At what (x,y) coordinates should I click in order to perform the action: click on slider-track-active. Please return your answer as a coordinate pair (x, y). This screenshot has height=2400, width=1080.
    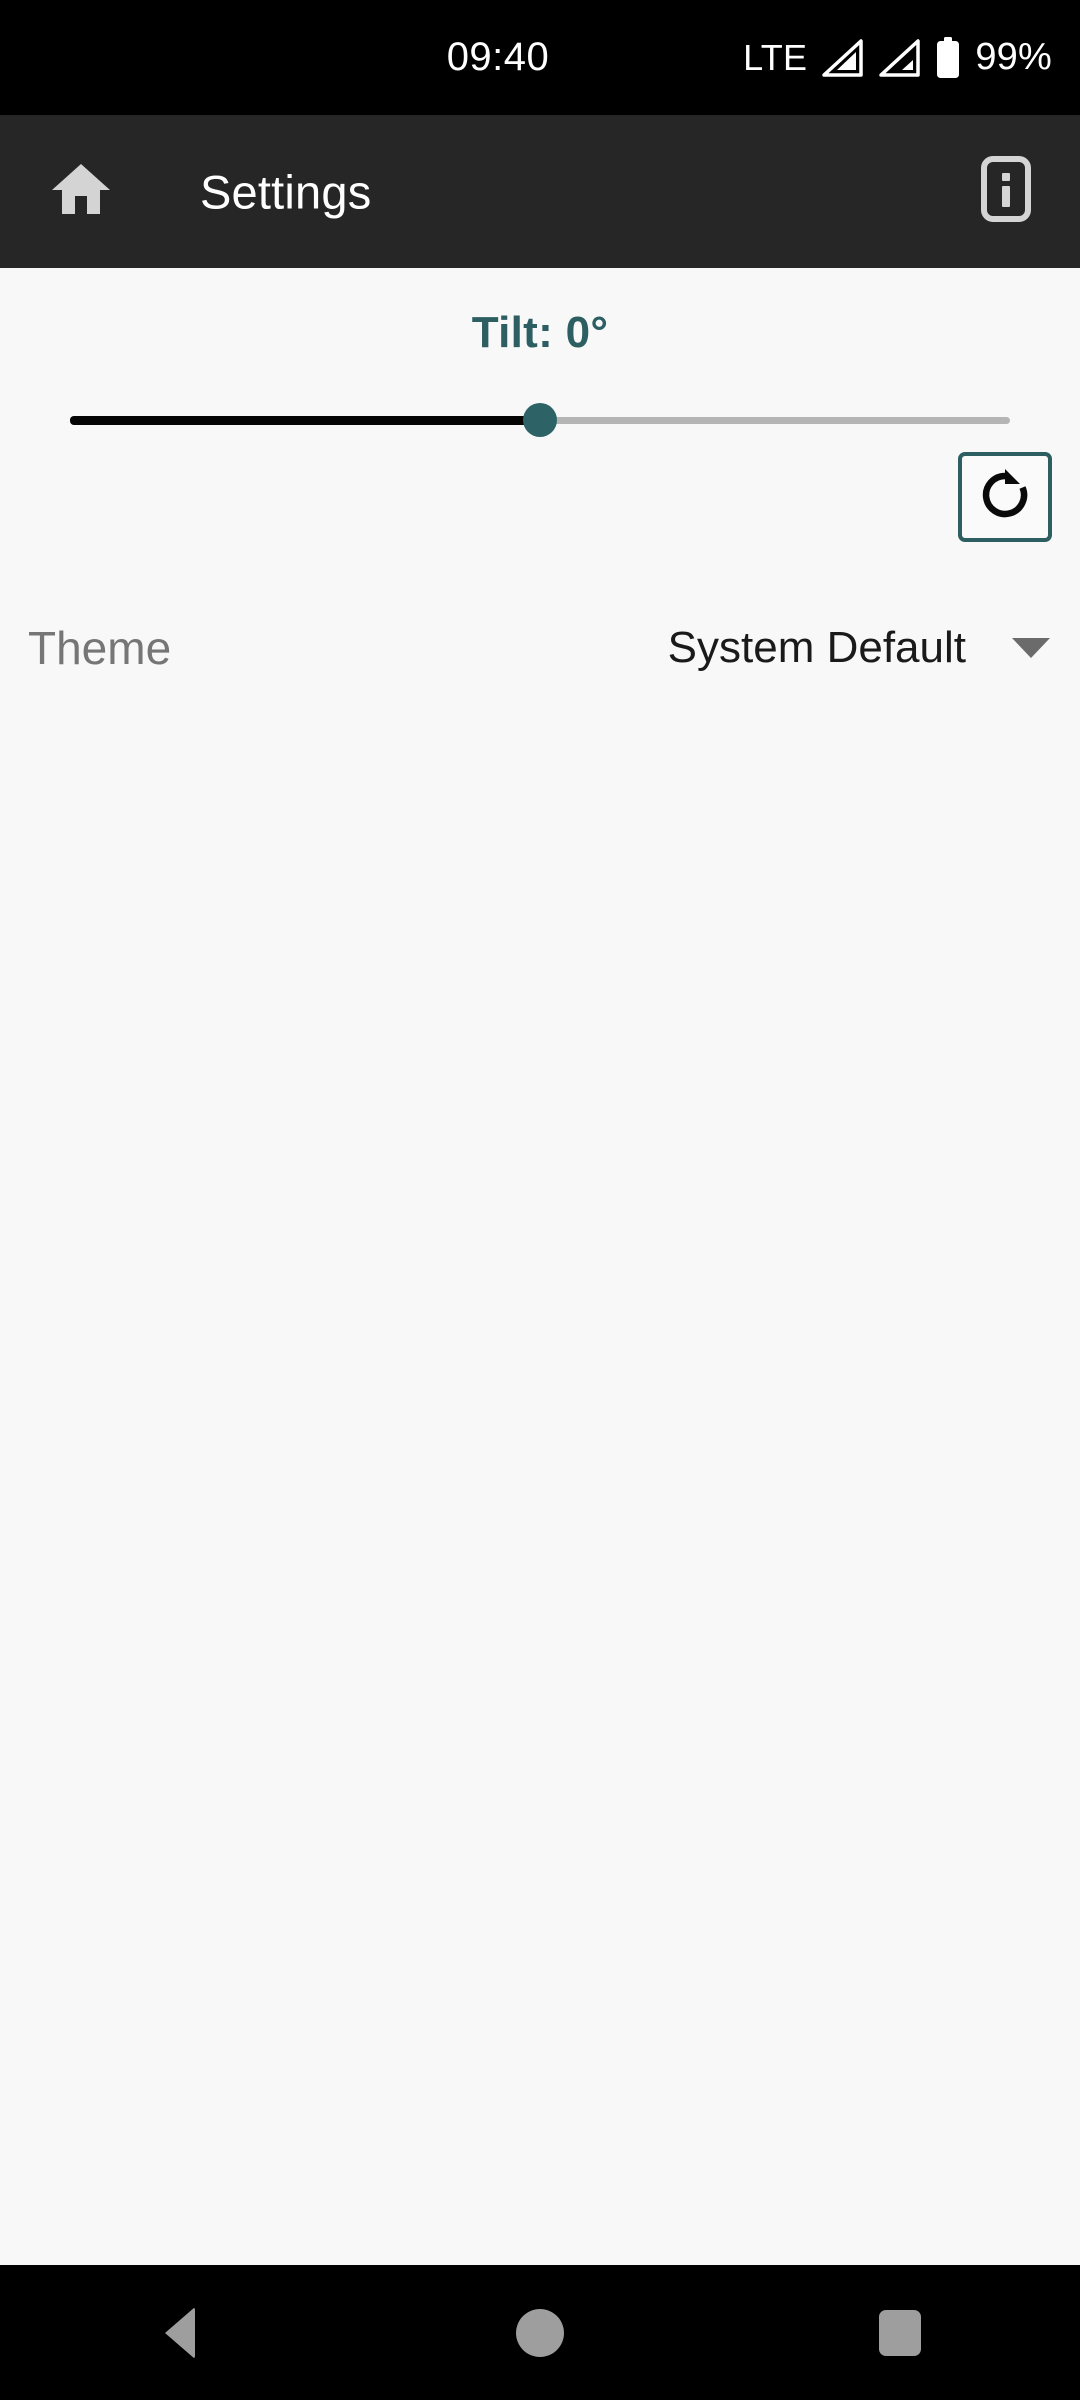
    Looking at the image, I should click on (305, 420).